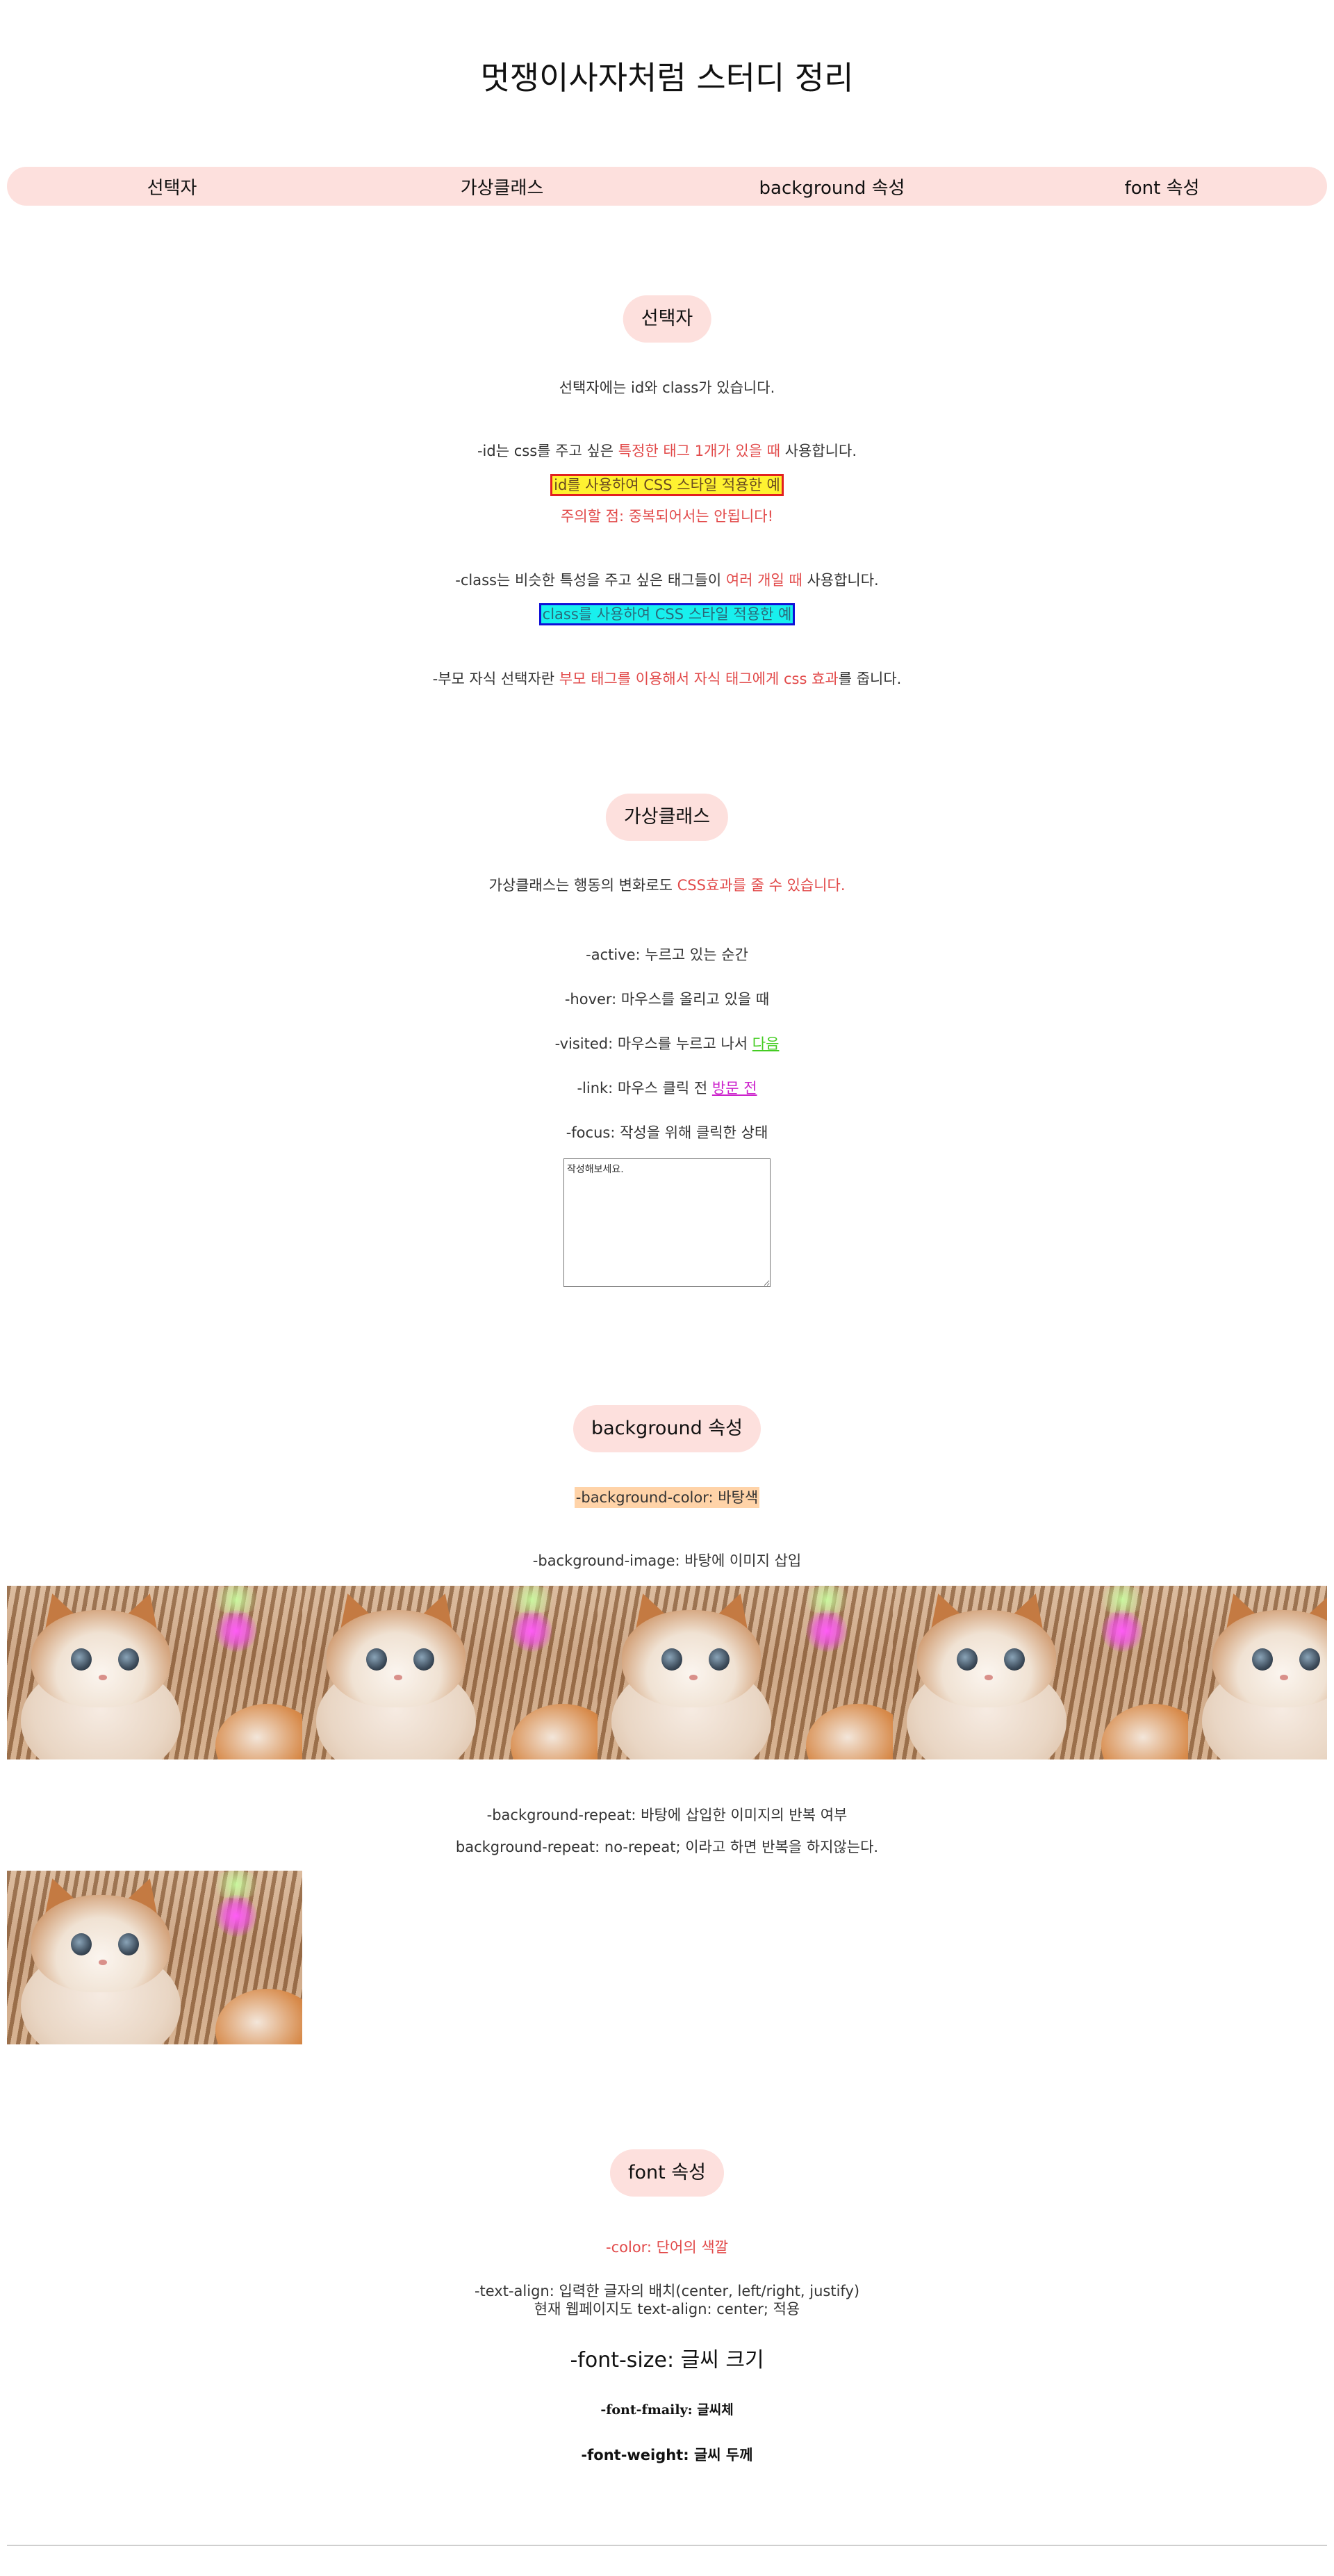  Describe the element at coordinates (870, 679) in the screenshot. I see `parent-child-post: 를 줍니다.` at that location.